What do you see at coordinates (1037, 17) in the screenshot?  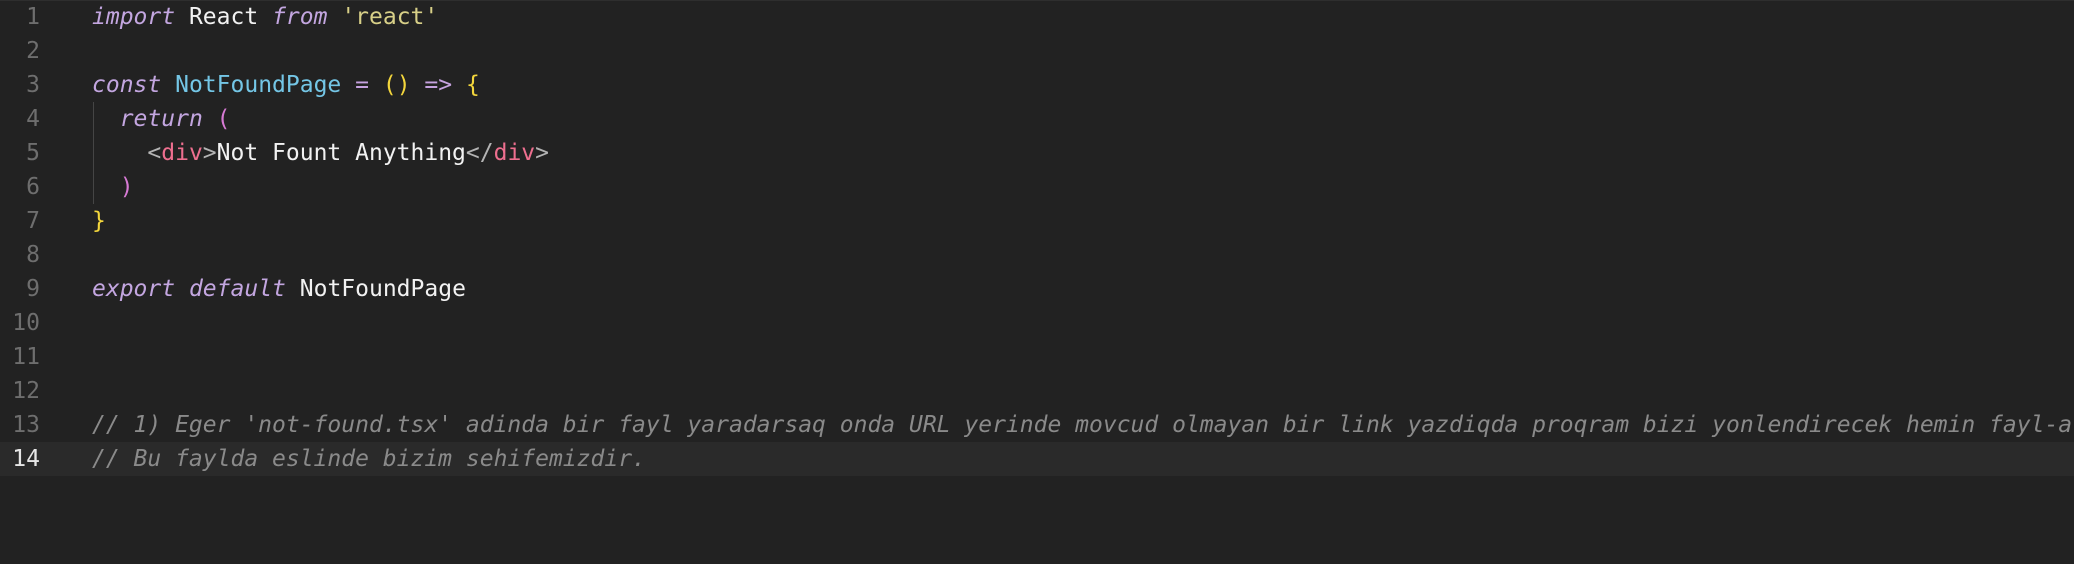 I see `code-line: 1 import React from 'react'` at bounding box center [1037, 17].